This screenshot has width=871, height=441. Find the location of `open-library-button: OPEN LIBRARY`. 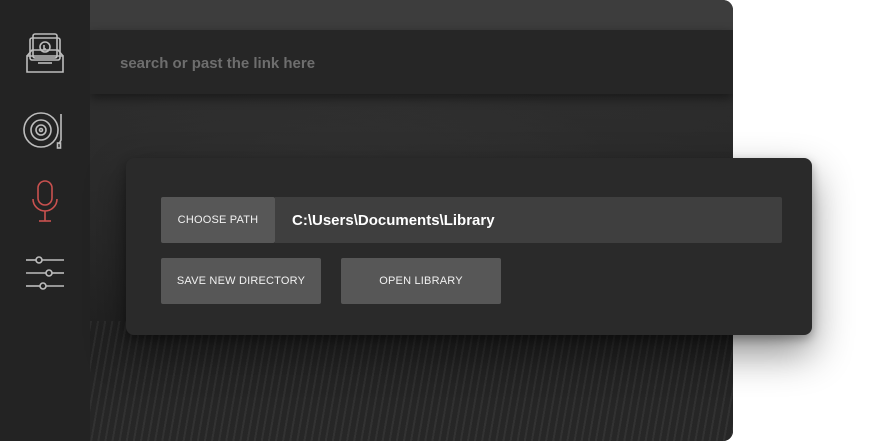

open-library-button: OPEN LIBRARY is located at coordinates (421, 281).